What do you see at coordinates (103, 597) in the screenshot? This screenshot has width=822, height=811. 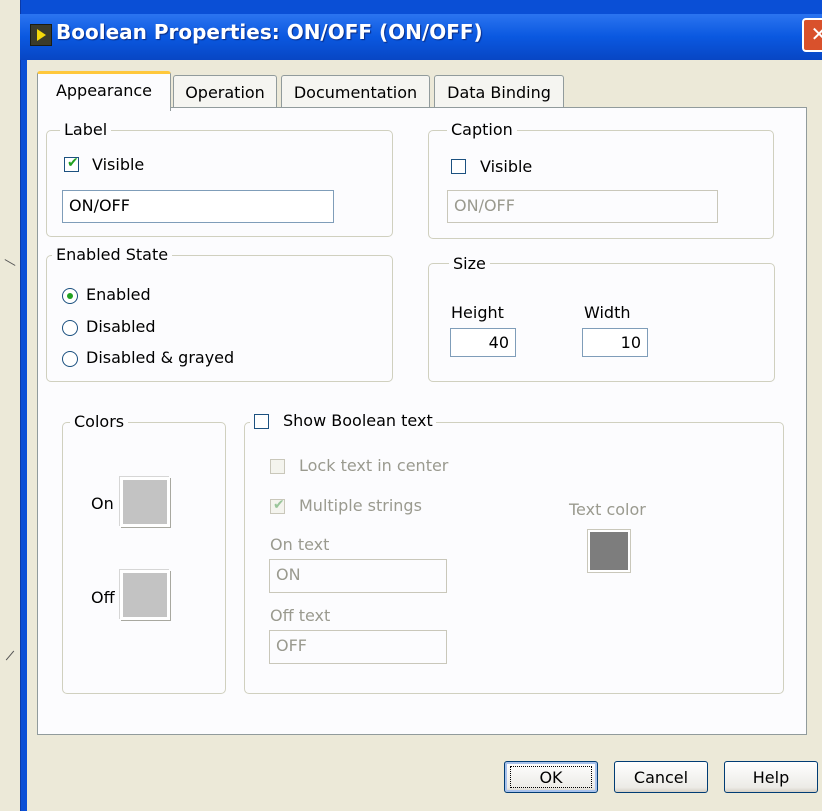 I see `off-color-label: Off` at bounding box center [103, 597].